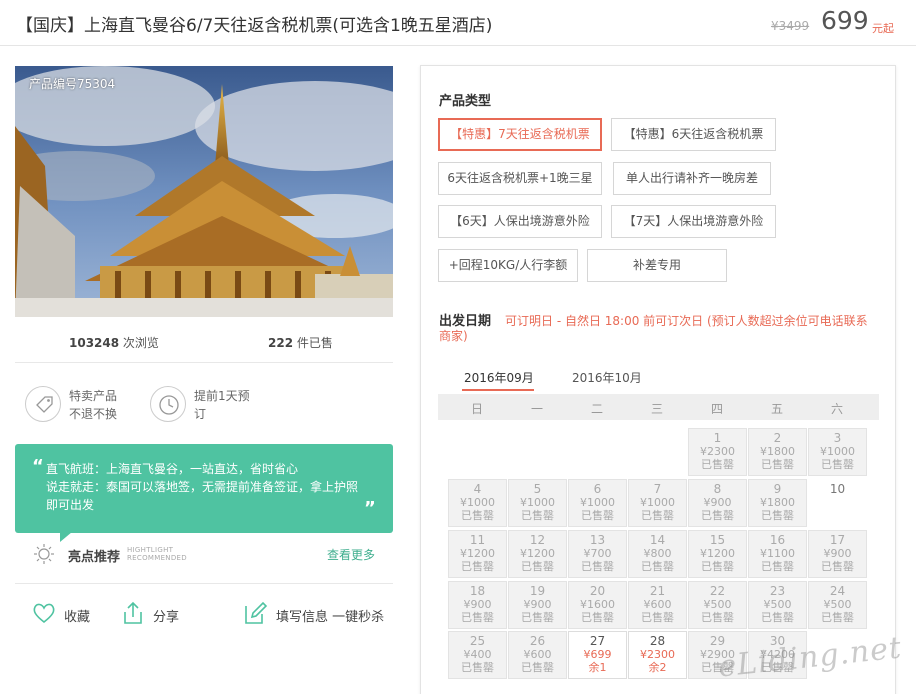  Describe the element at coordinates (166, 615) in the screenshot. I see `share-label: 分享` at that location.